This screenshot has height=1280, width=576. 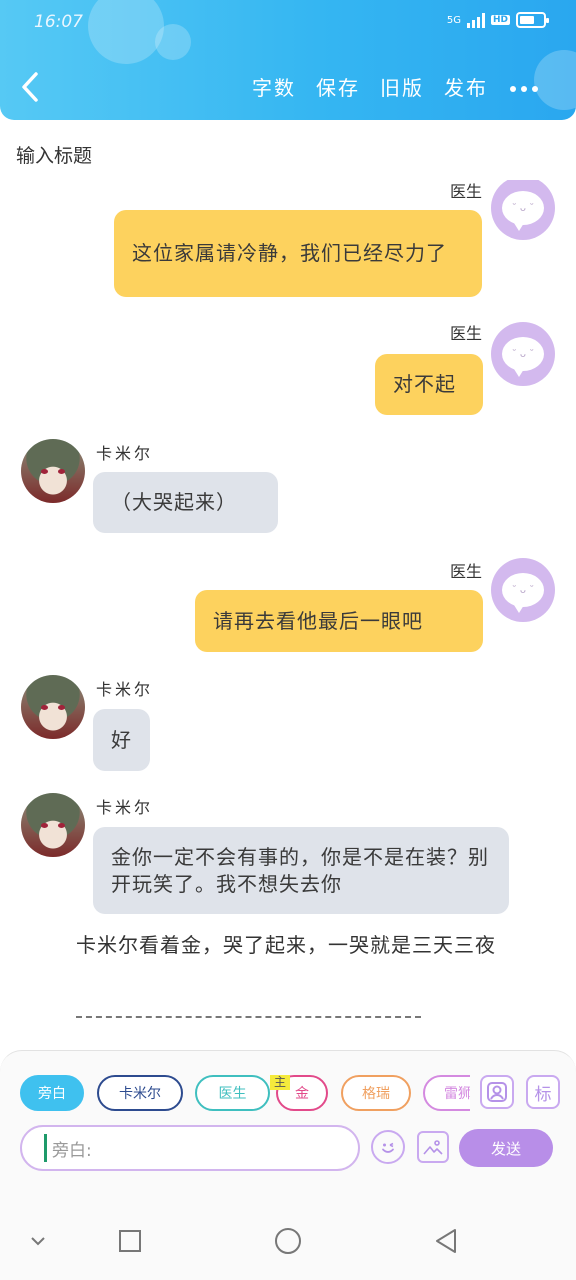 I want to click on network-label: 5G, so click(x=453, y=20).